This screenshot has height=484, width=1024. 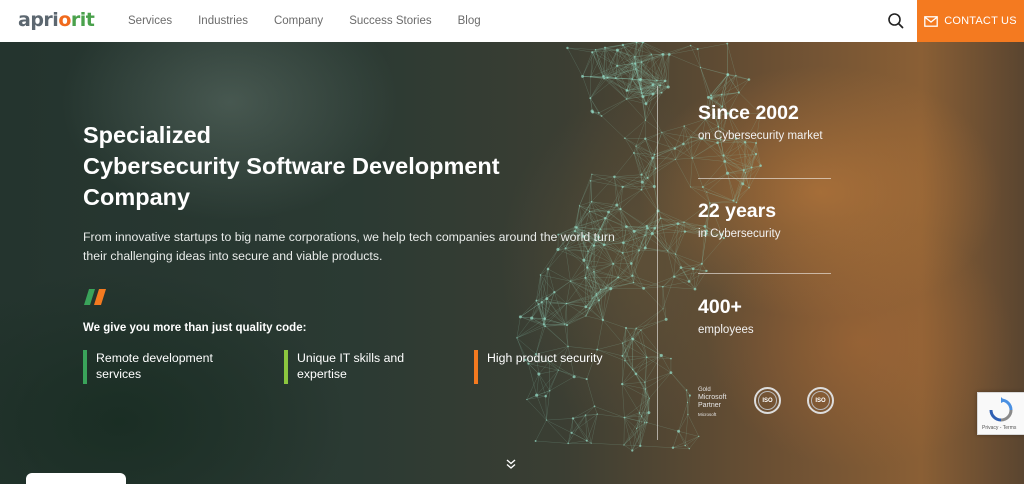 What do you see at coordinates (153, 367) in the screenshot?
I see `feature-item: Remote development services` at bounding box center [153, 367].